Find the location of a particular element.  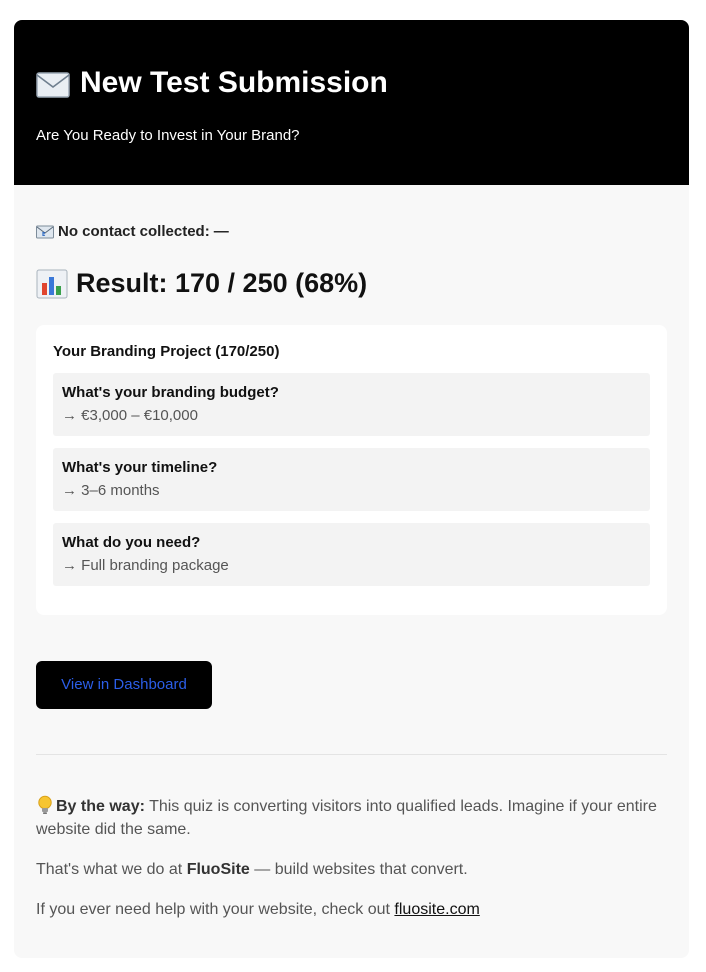

project-title: Your Branding Project (170/250) is located at coordinates (166, 351).